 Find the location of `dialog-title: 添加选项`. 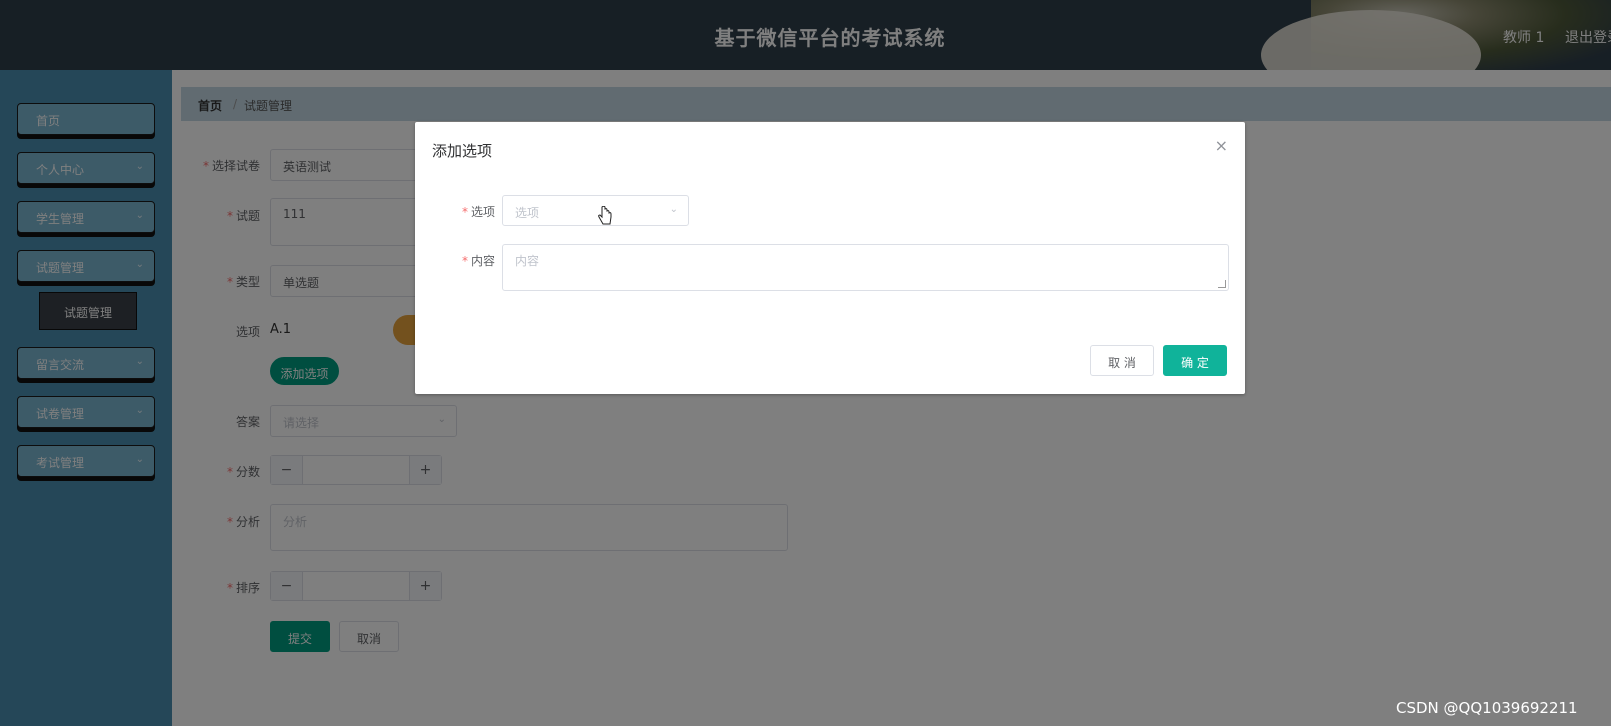

dialog-title: 添加选项 is located at coordinates (462, 151).